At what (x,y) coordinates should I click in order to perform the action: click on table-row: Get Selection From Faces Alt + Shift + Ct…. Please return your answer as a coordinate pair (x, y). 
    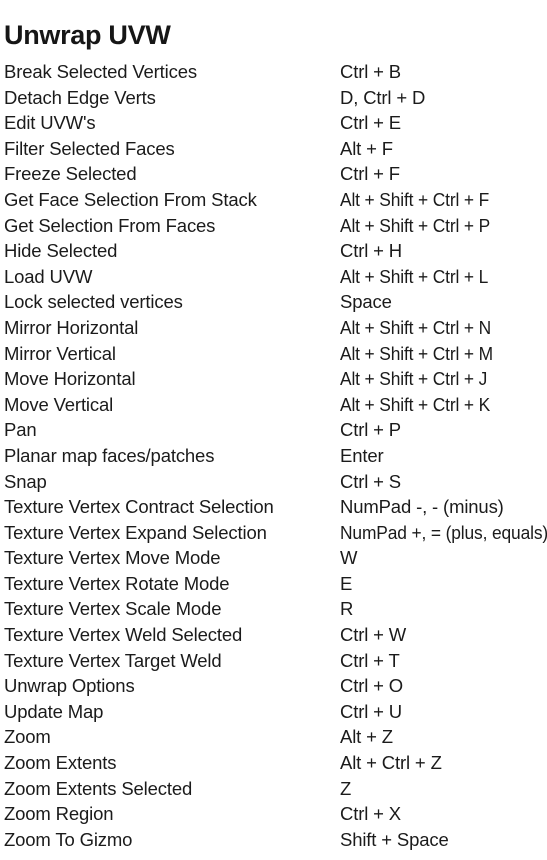
    Looking at the image, I should click on (273, 226).